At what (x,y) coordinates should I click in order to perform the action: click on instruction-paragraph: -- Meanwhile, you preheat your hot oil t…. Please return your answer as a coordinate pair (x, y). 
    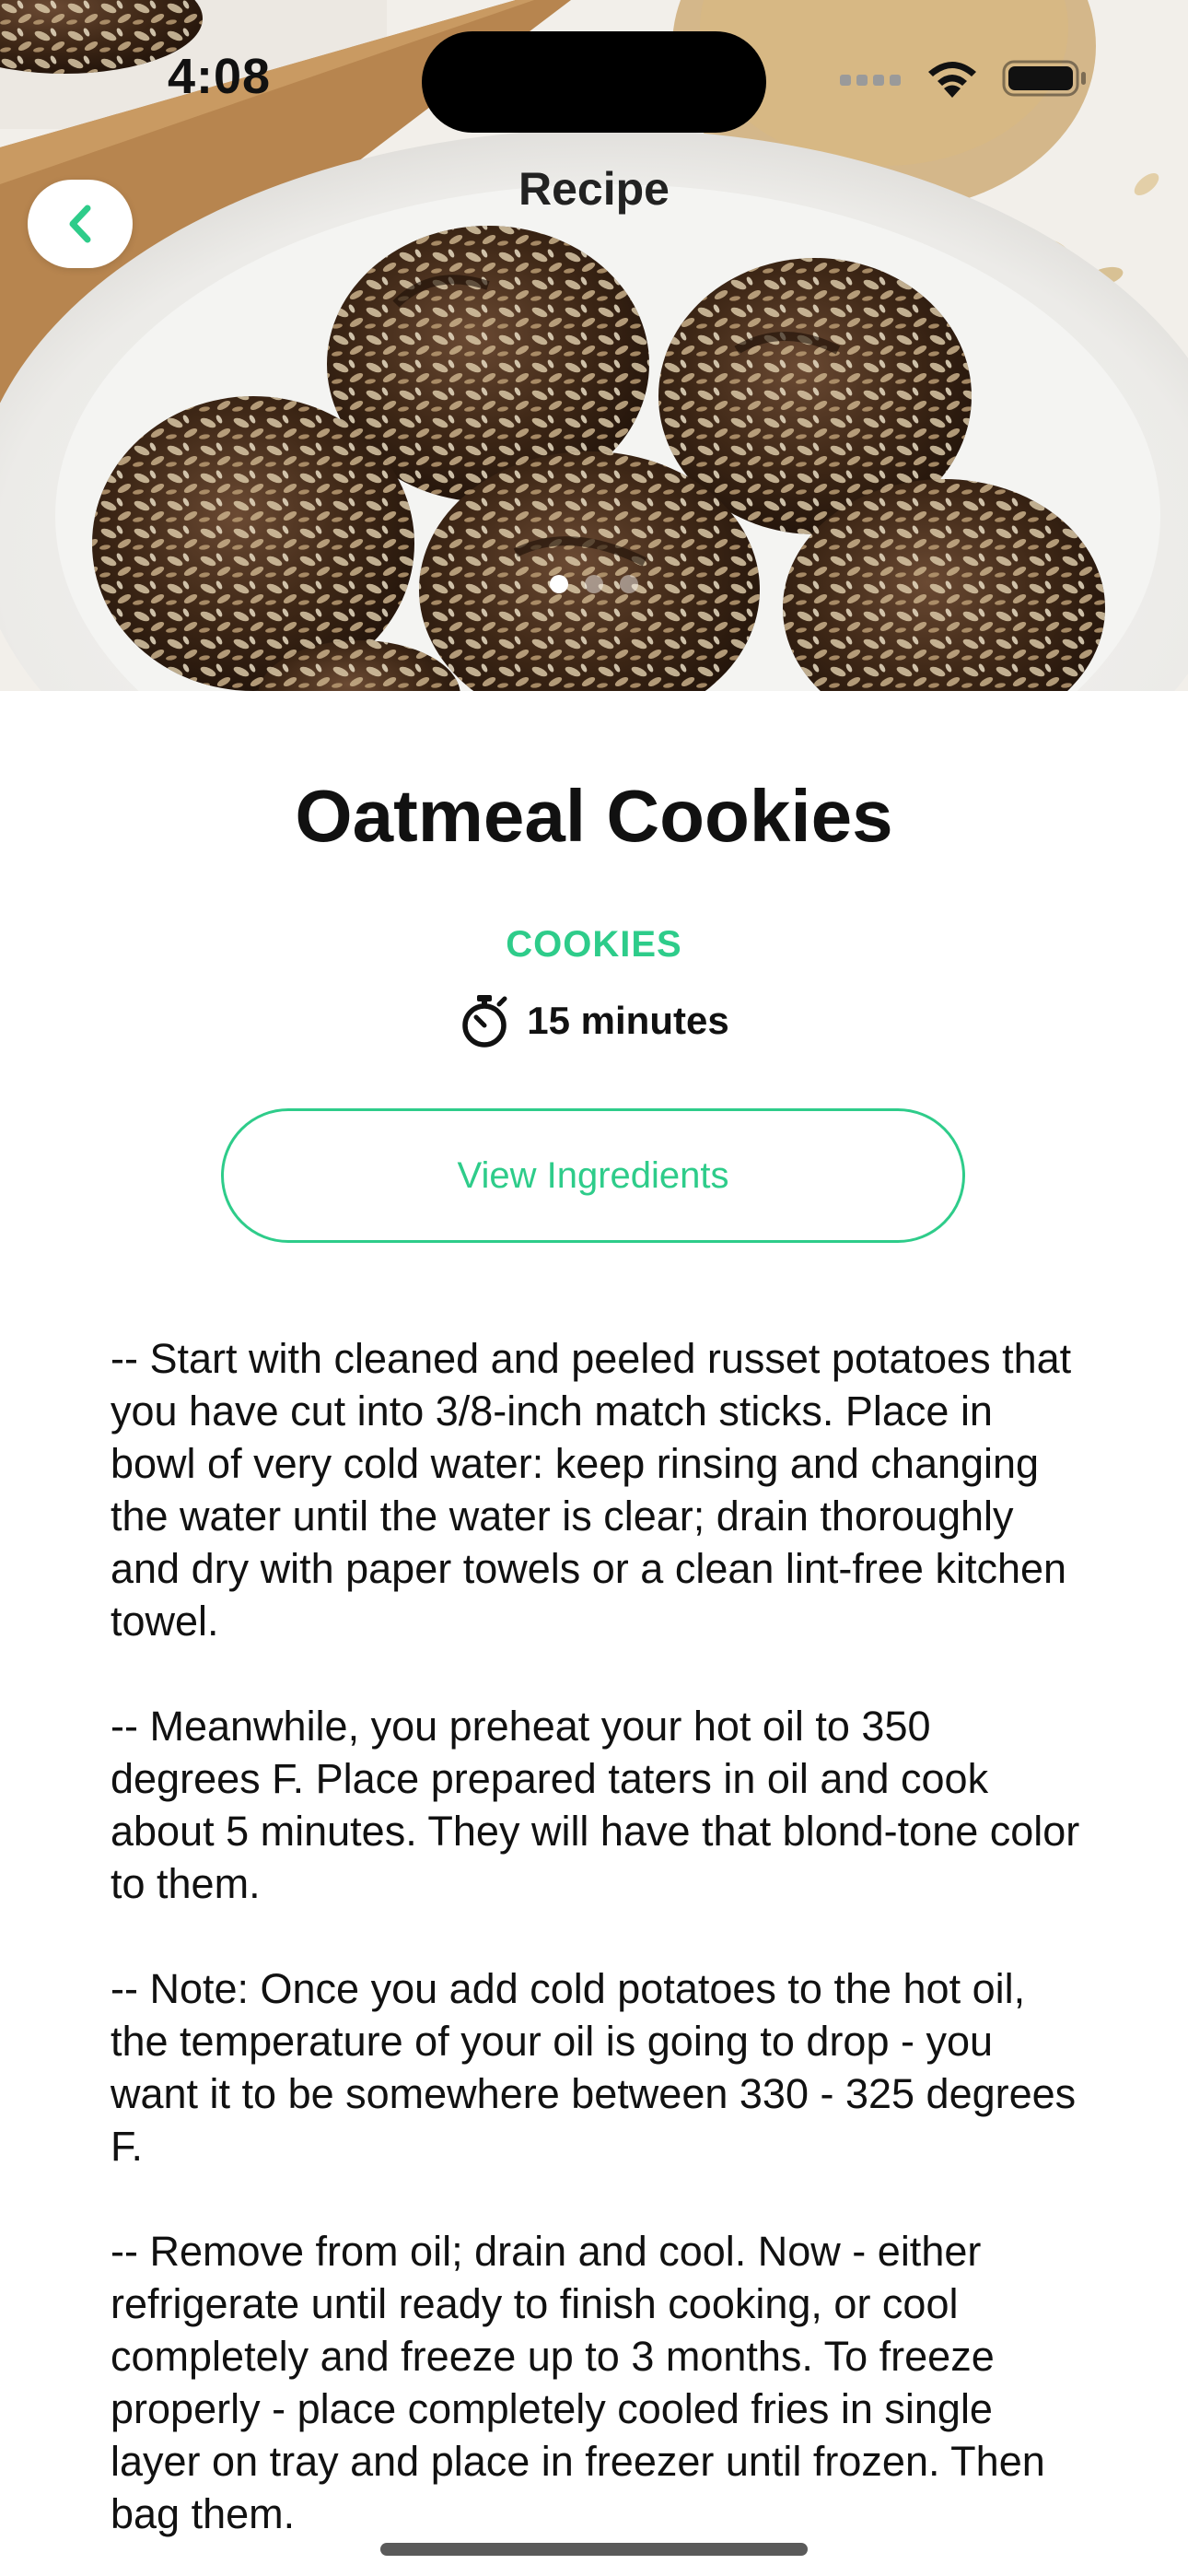
    Looking at the image, I should click on (595, 1805).